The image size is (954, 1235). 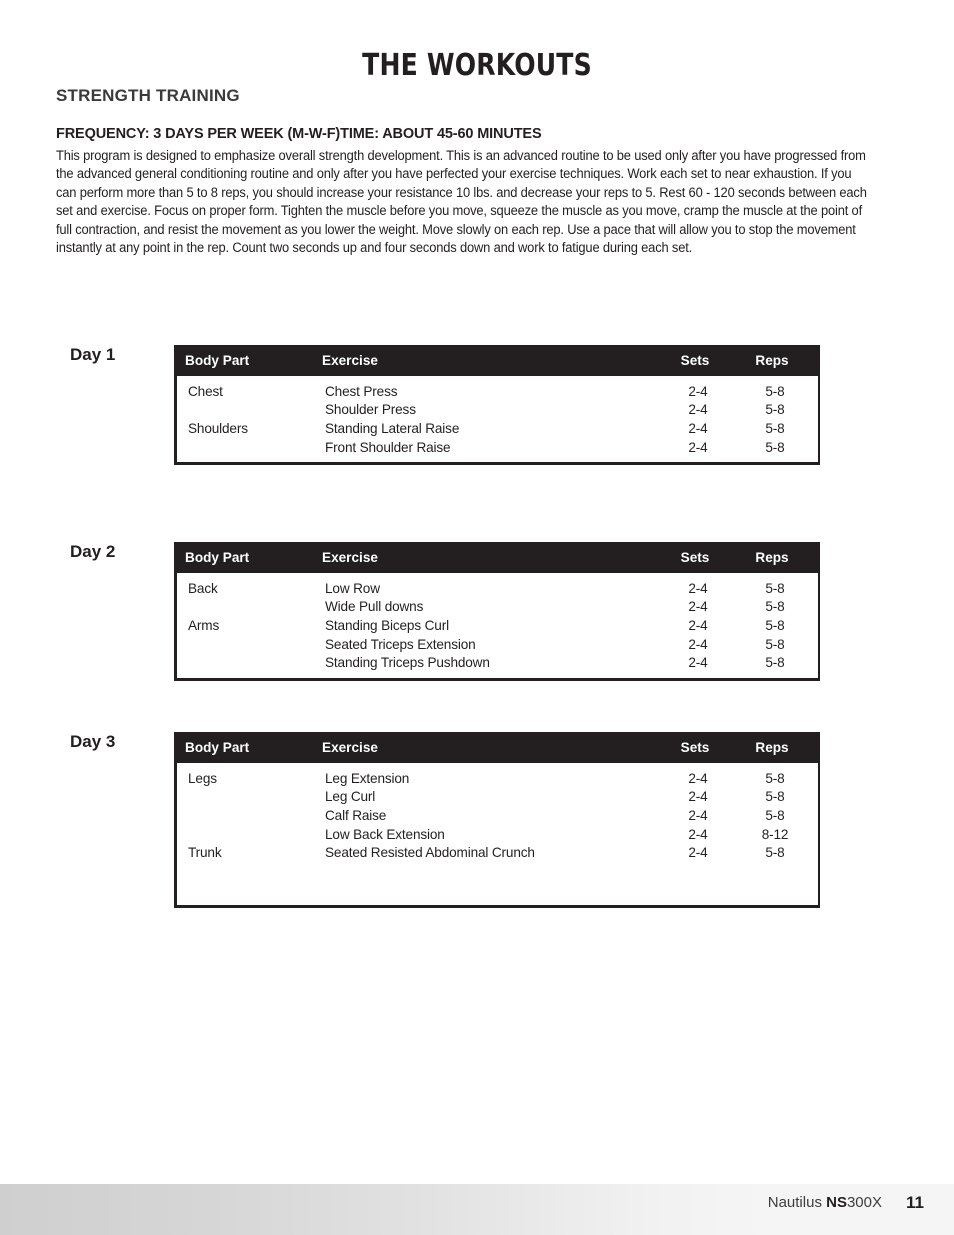 I want to click on table-row: Leg Curl 2-4 5-8, so click(x=497, y=797).